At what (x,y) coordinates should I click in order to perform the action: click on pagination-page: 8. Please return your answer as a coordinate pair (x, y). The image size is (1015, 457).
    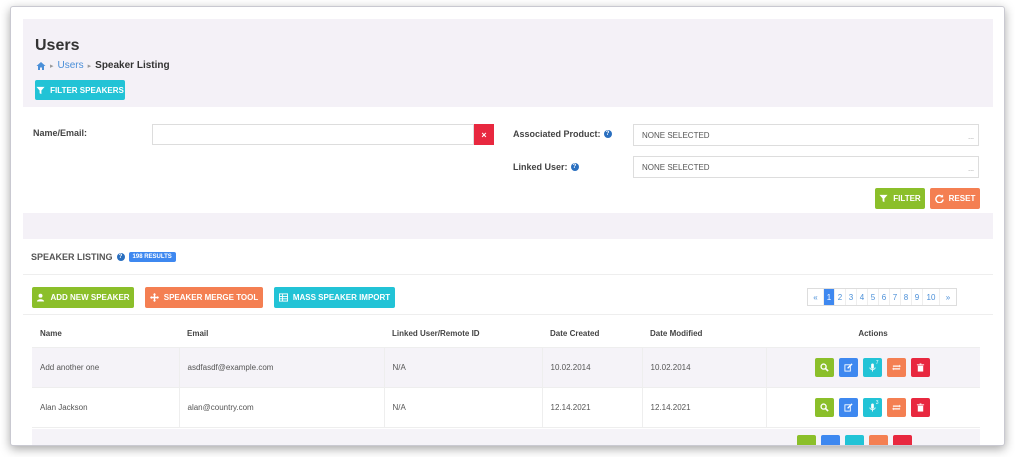
    Looking at the image, I should click on (906, 297).